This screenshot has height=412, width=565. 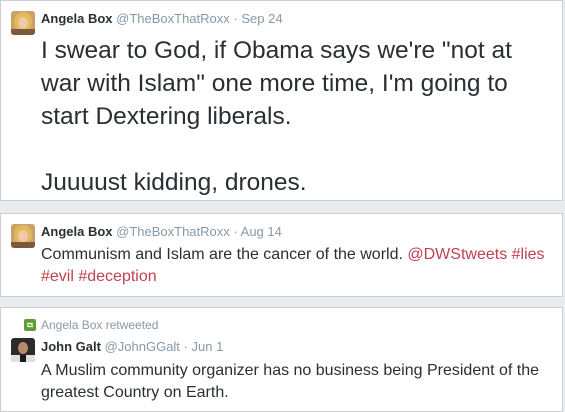 I want to click on hashtag-link: #deception, so click(x=117, y=276).